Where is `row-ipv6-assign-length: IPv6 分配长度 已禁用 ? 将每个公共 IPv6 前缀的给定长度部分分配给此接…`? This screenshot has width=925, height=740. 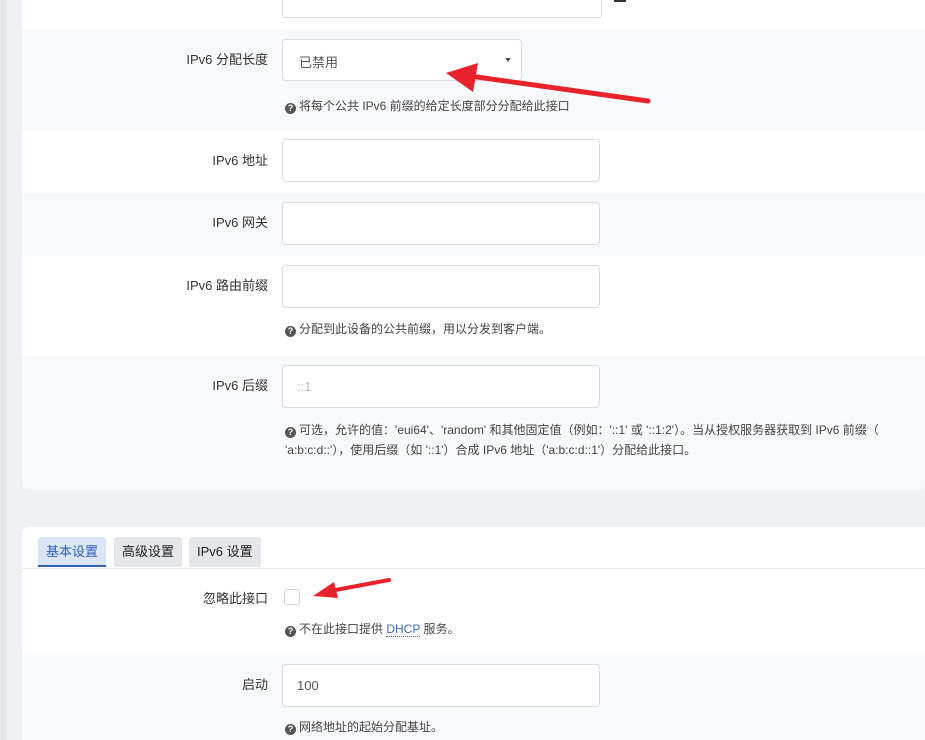 row-ipv6-assign-length: IPv6 分配长度 已禁用 ? 将每个公共 IPv6 前缀的给定长度部分分配给此接… is located at coordinates (473, 80).